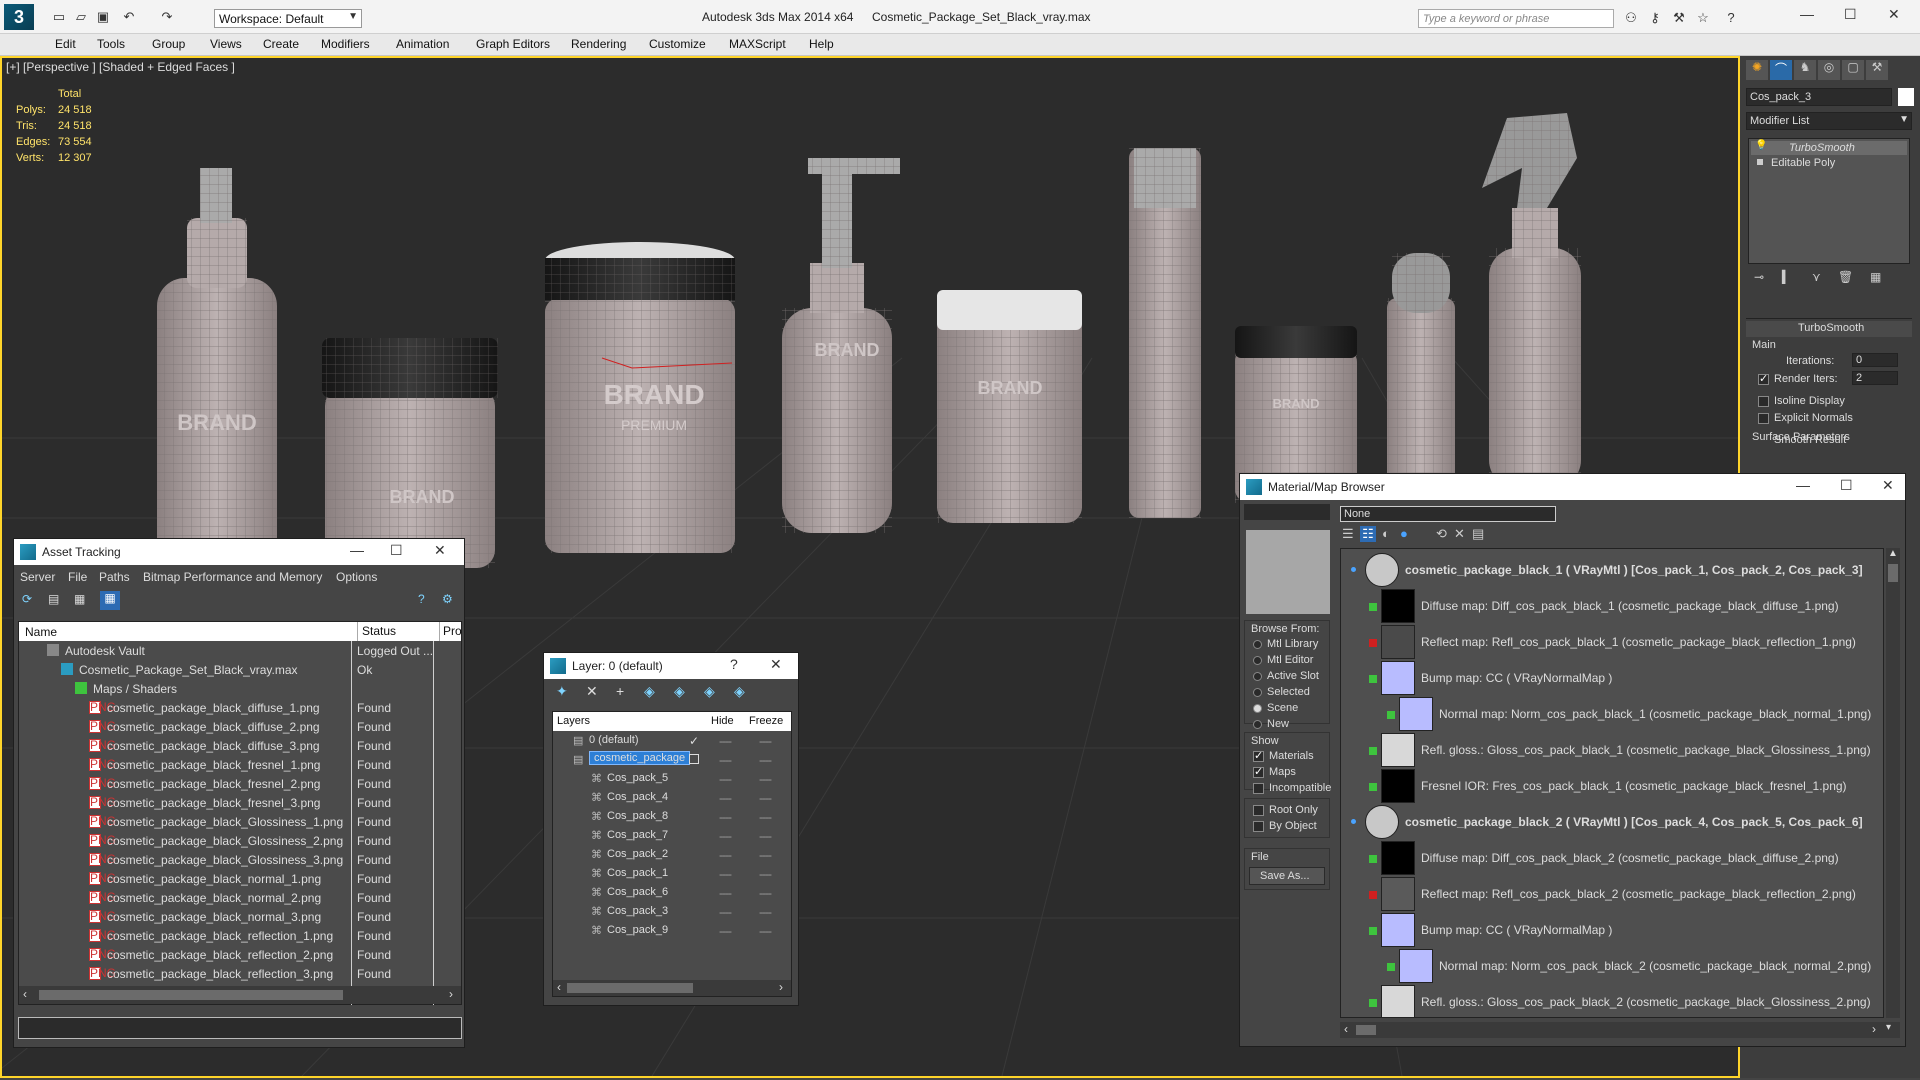 The image size is (1920, 1080). What do you see at coordinates (598, 44) in the screenshot?
I see `menu-rendering: Rendering` at bounding box center [598, 44].